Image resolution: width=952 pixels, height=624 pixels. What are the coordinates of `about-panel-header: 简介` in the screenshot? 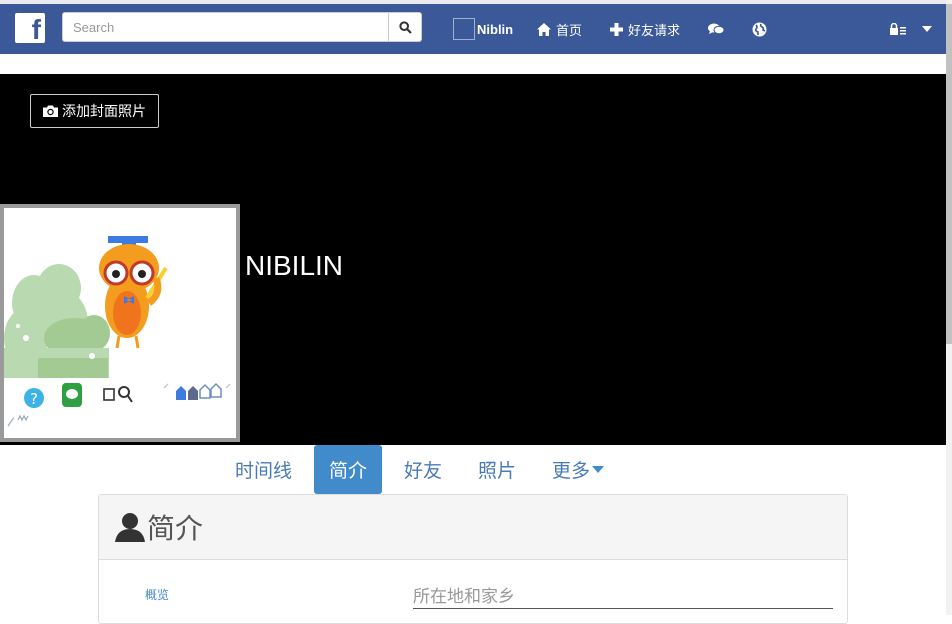 It's located at (473, 527).